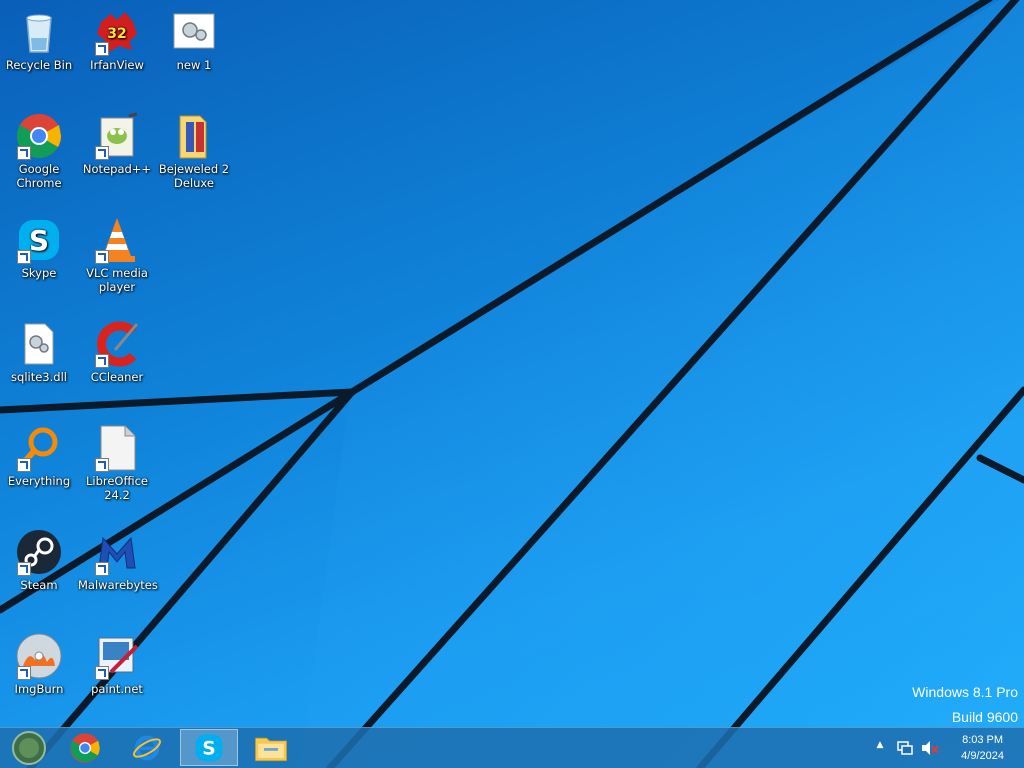  Describe the element at coordinates (117, 488) in the screenshot. I see `libreoffice-label: LibreOffice 24.2` at that location.